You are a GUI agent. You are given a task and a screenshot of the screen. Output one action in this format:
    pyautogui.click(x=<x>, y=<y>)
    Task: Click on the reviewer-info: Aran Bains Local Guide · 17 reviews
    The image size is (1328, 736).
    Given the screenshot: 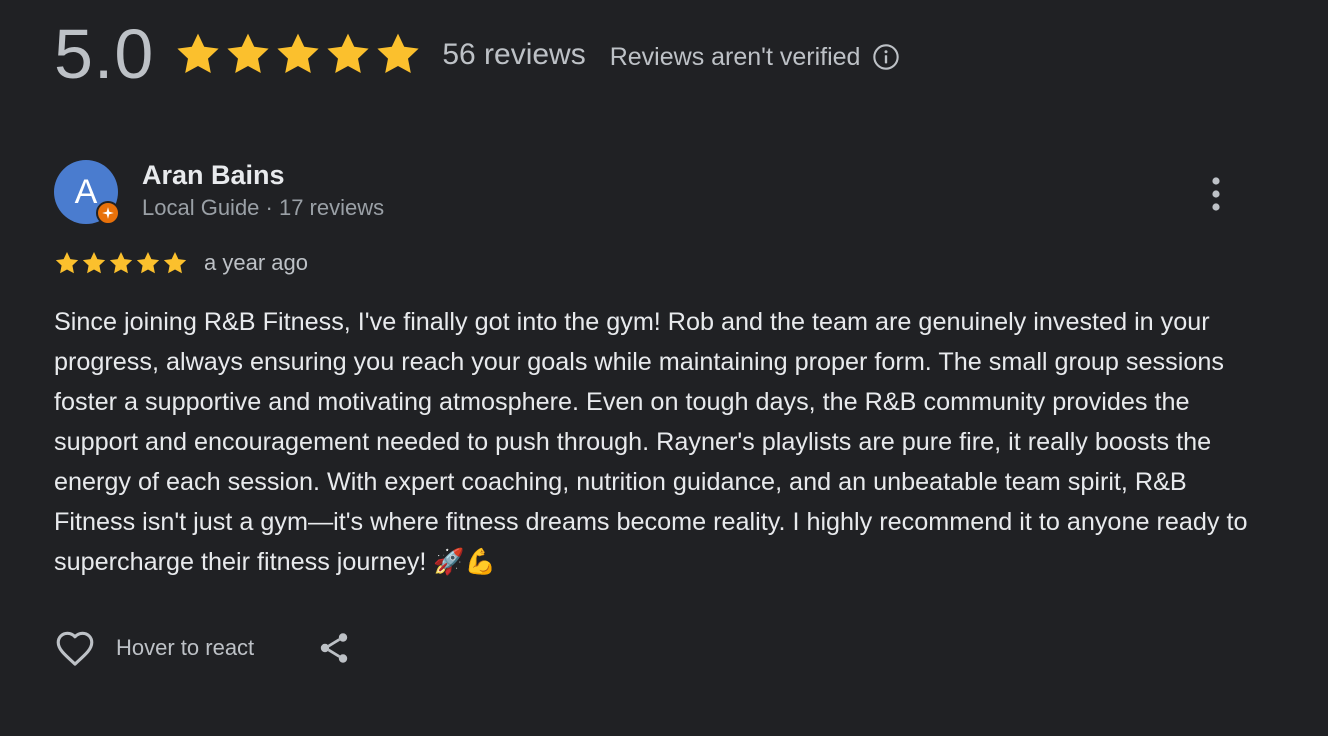 What is the action you would take?
    pyautogui.click(x=263, y=191)
    